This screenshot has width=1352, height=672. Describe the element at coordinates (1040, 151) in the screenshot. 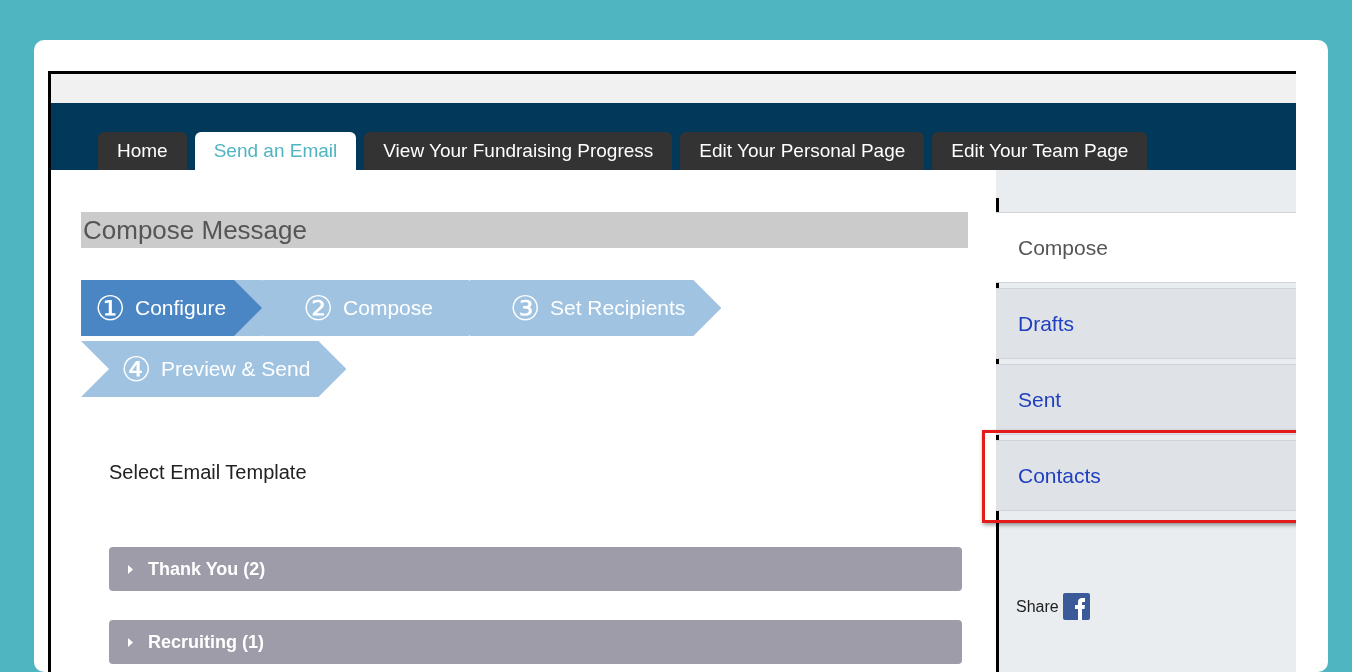

I see `nav-tab: Edit Your Team Page` at that location.